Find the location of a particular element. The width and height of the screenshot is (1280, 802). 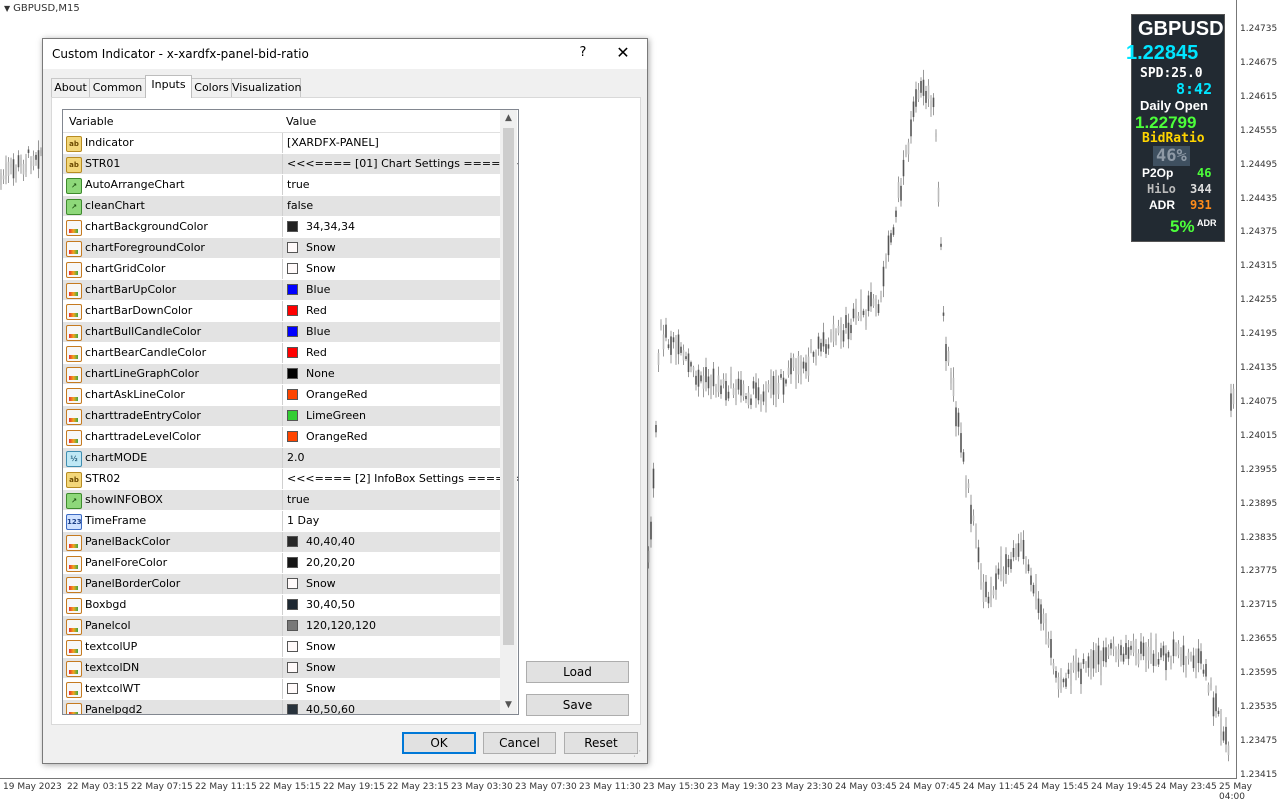

grid-row: 123 TimeFrame 1 Day is located at coordinates (281, 521).